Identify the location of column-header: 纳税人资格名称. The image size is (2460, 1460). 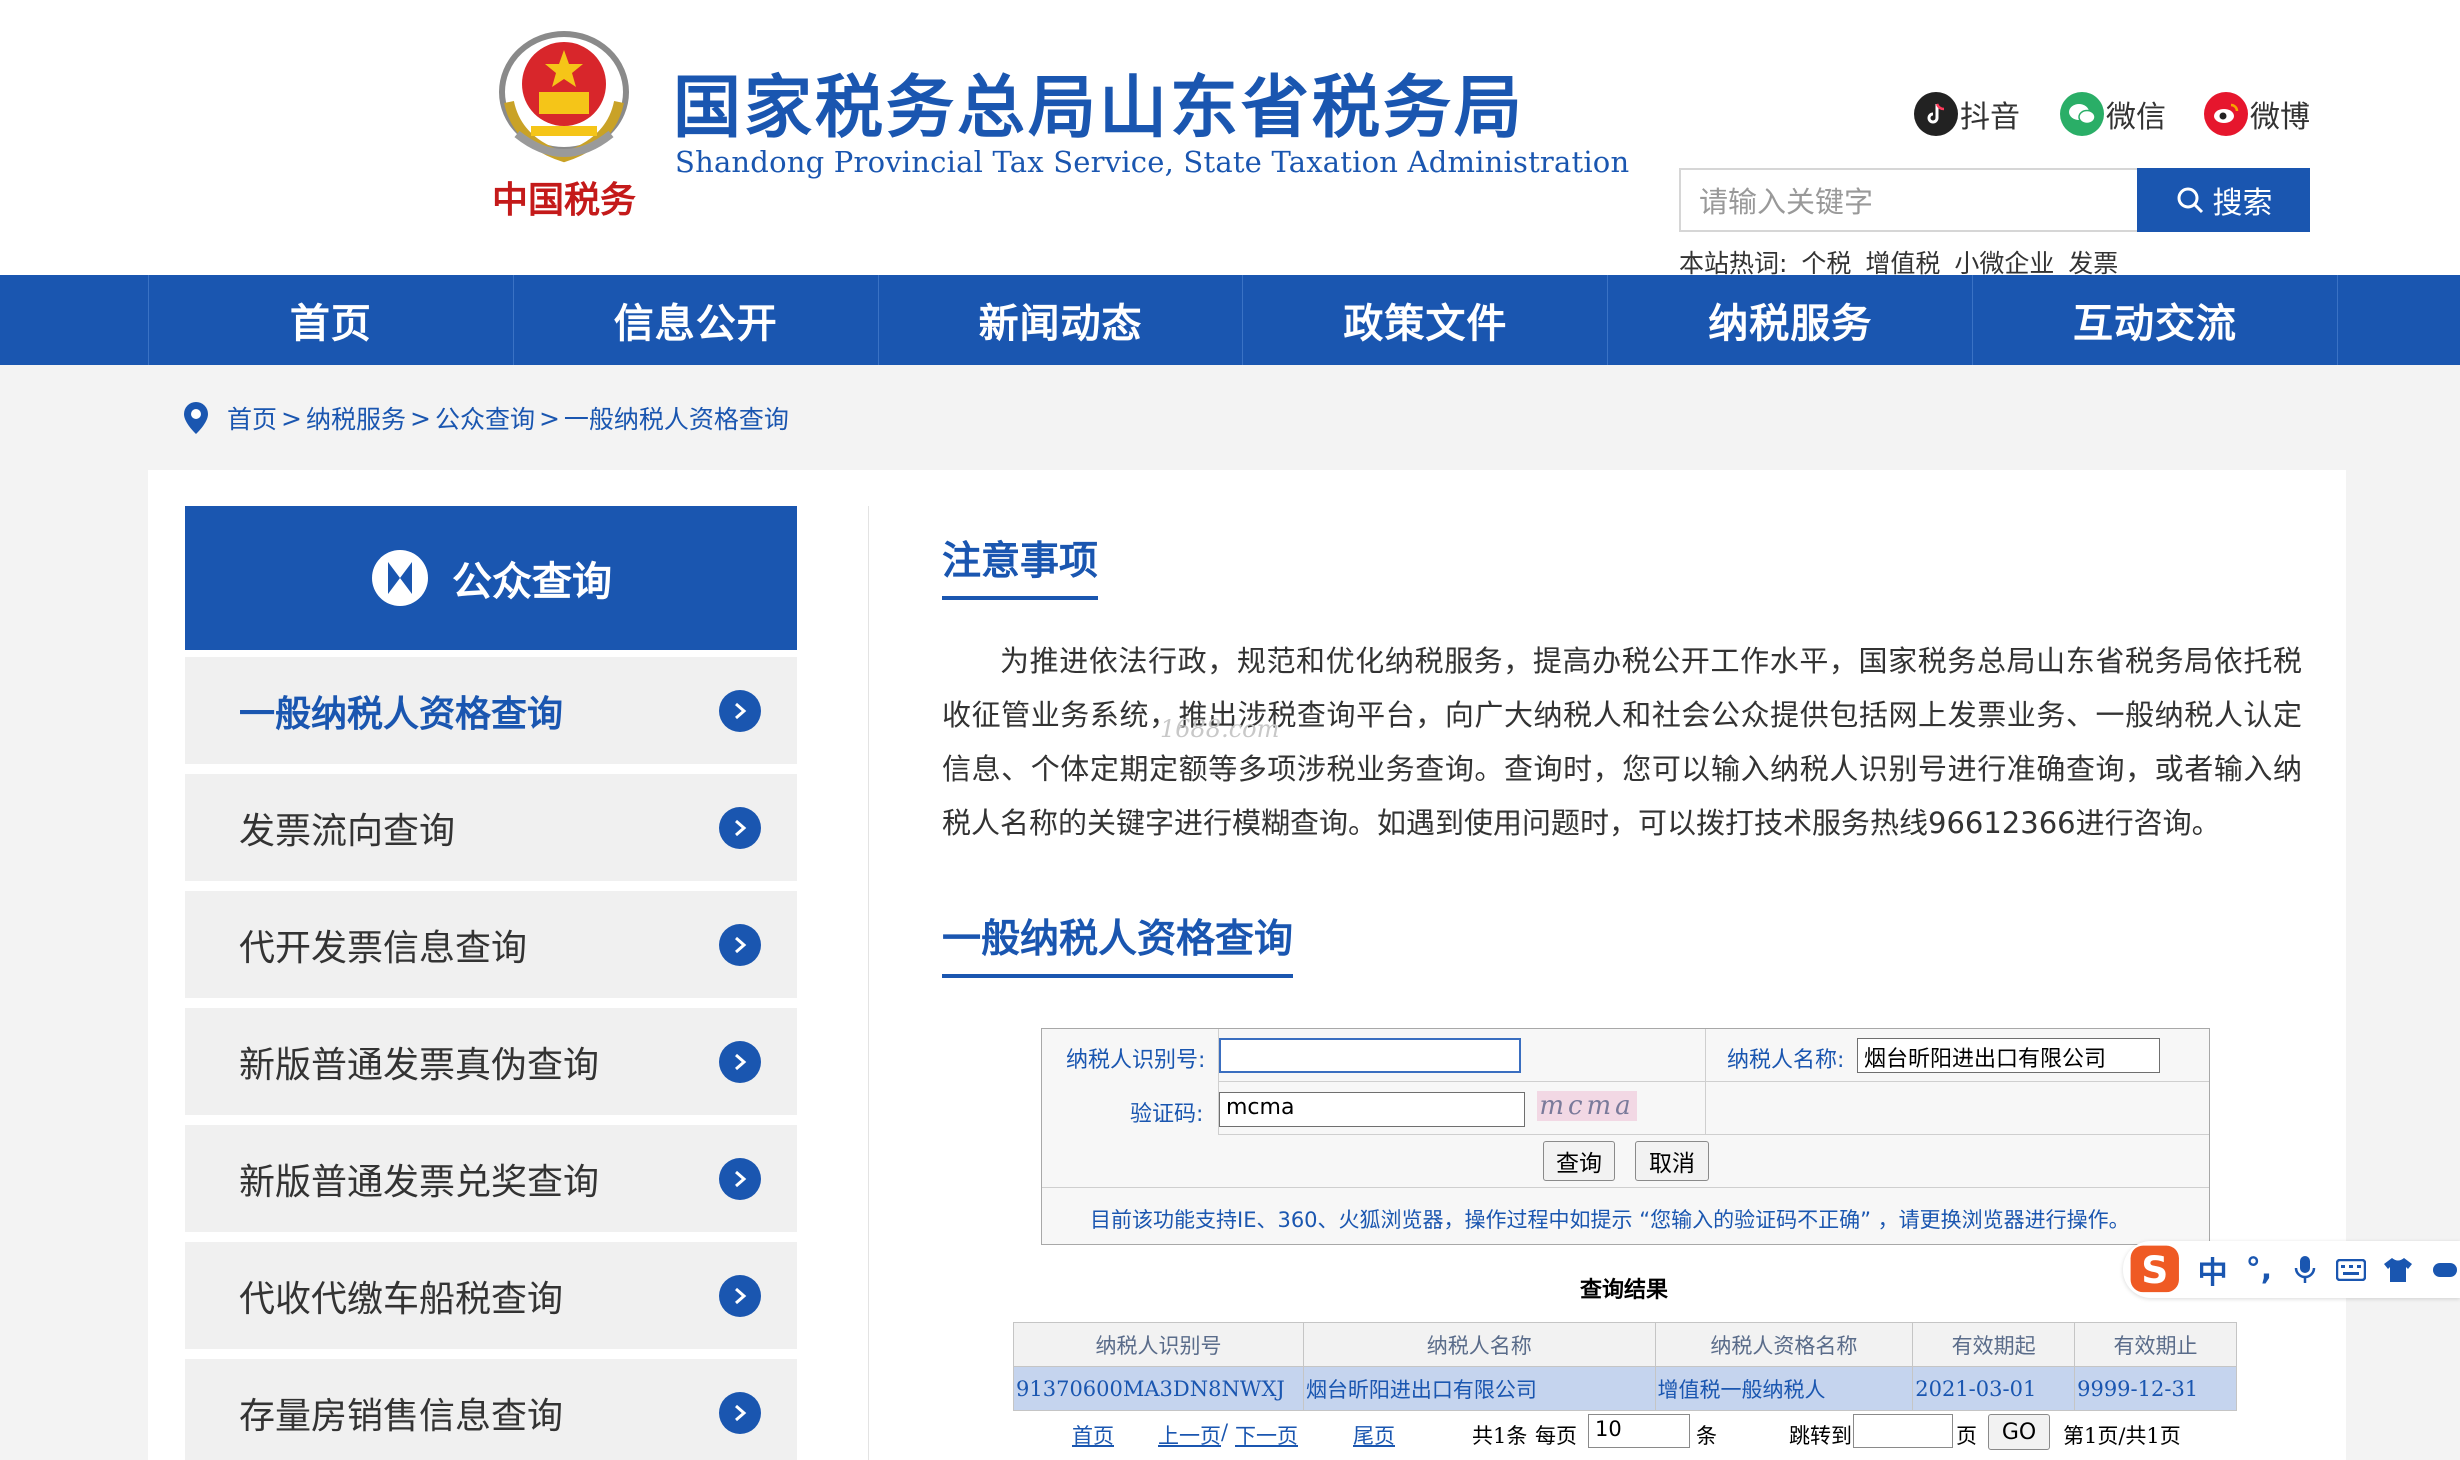
(1784, 1344).